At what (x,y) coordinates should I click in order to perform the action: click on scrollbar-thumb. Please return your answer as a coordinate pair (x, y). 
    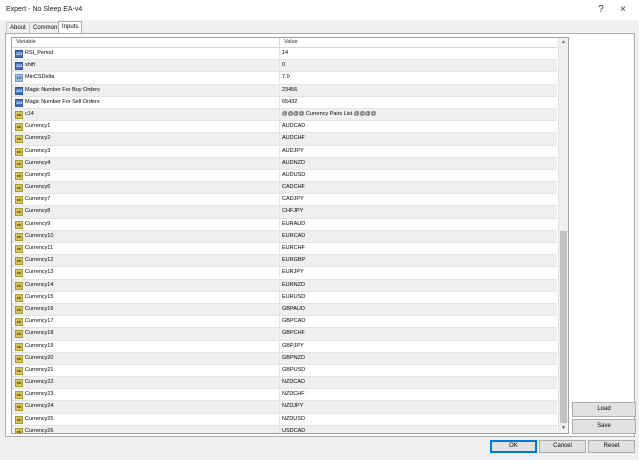
    Looking at the image, I should click on (563, 327).